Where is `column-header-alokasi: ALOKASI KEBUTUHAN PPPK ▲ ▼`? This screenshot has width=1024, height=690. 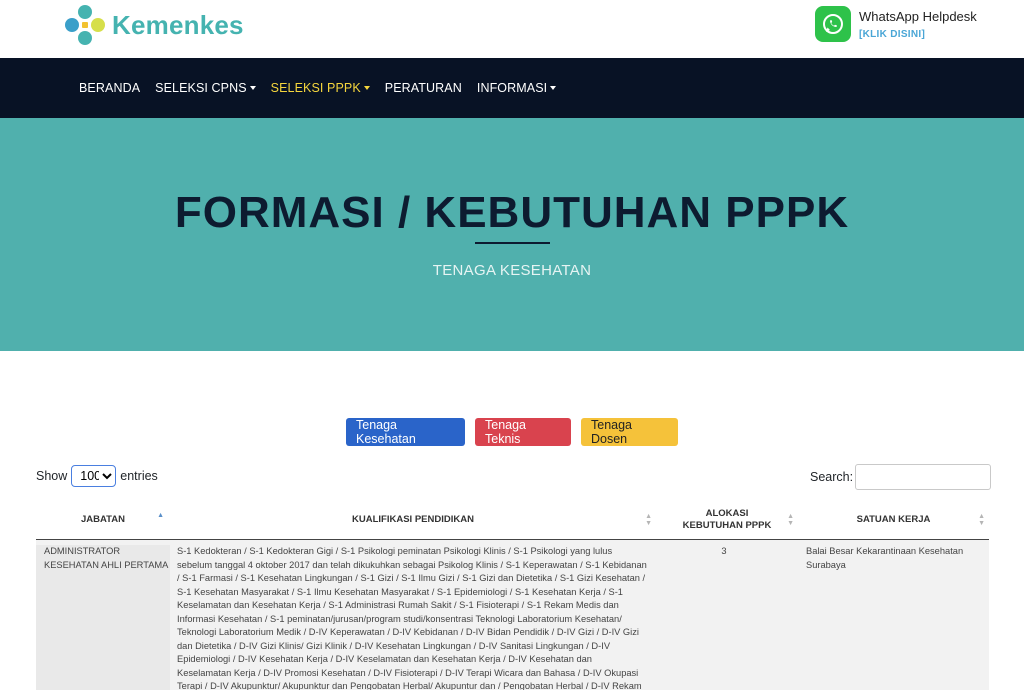
column-header-alokasi: ALOKASI KEBUTUHAN PPPK ▲ ▼ is located at coordinates (727, 520).